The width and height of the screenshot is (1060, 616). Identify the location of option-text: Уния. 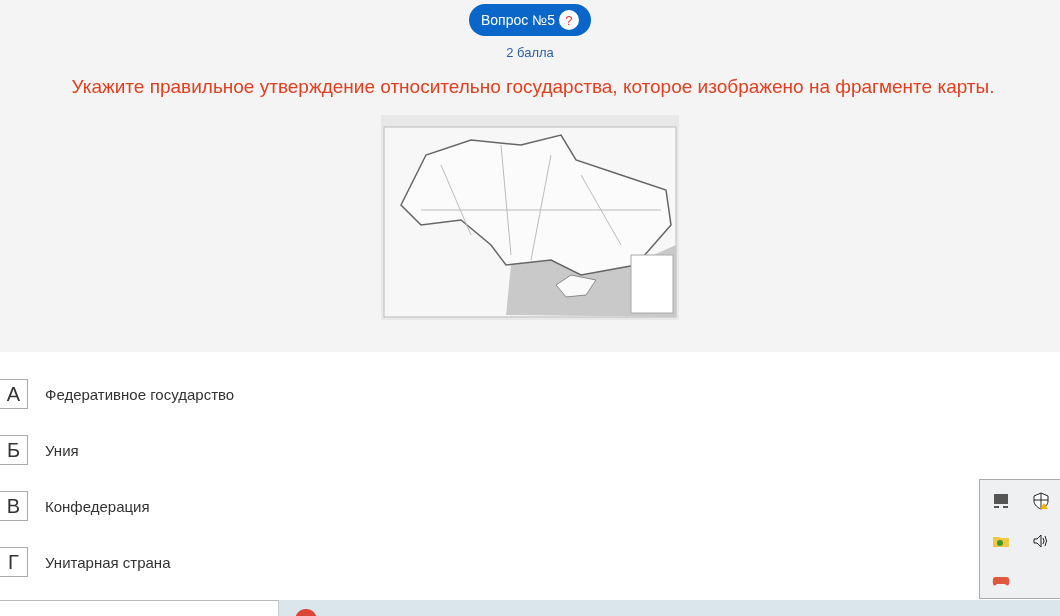
(62, 450).